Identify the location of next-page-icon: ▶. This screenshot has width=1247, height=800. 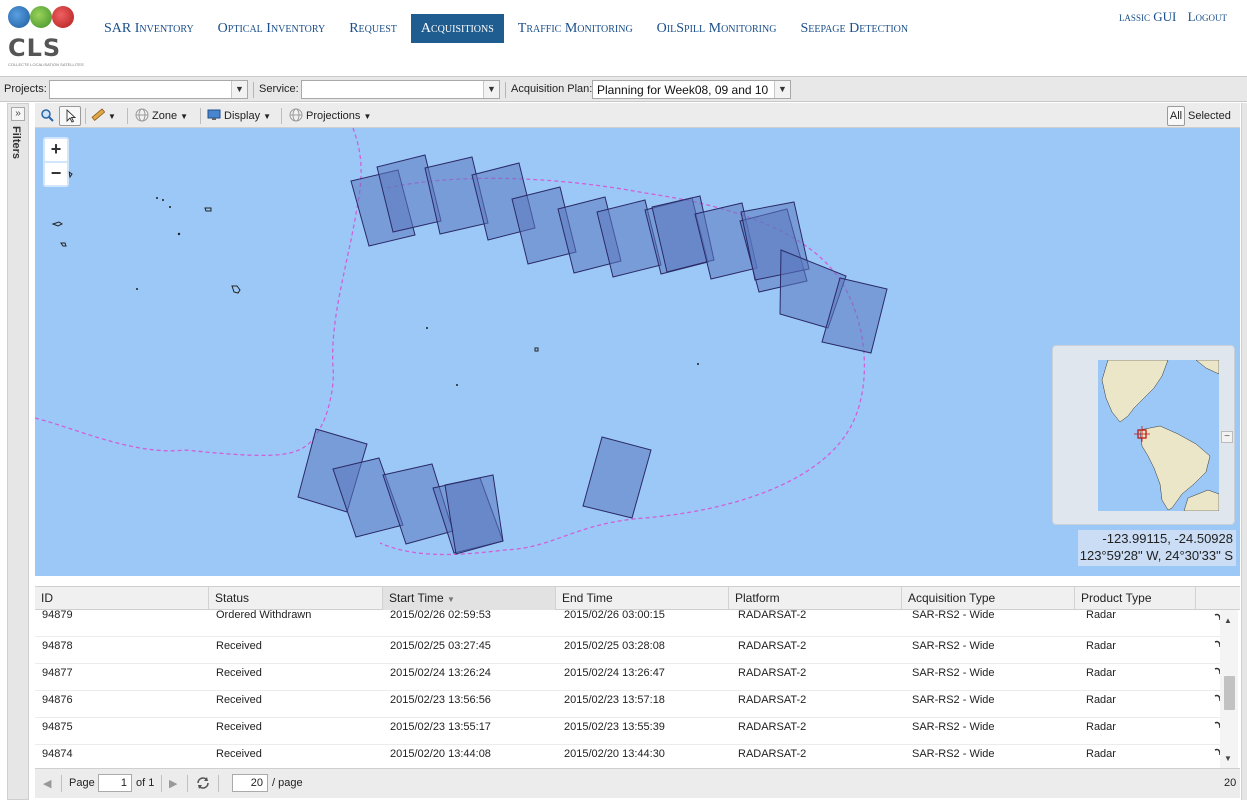
(173, 783).